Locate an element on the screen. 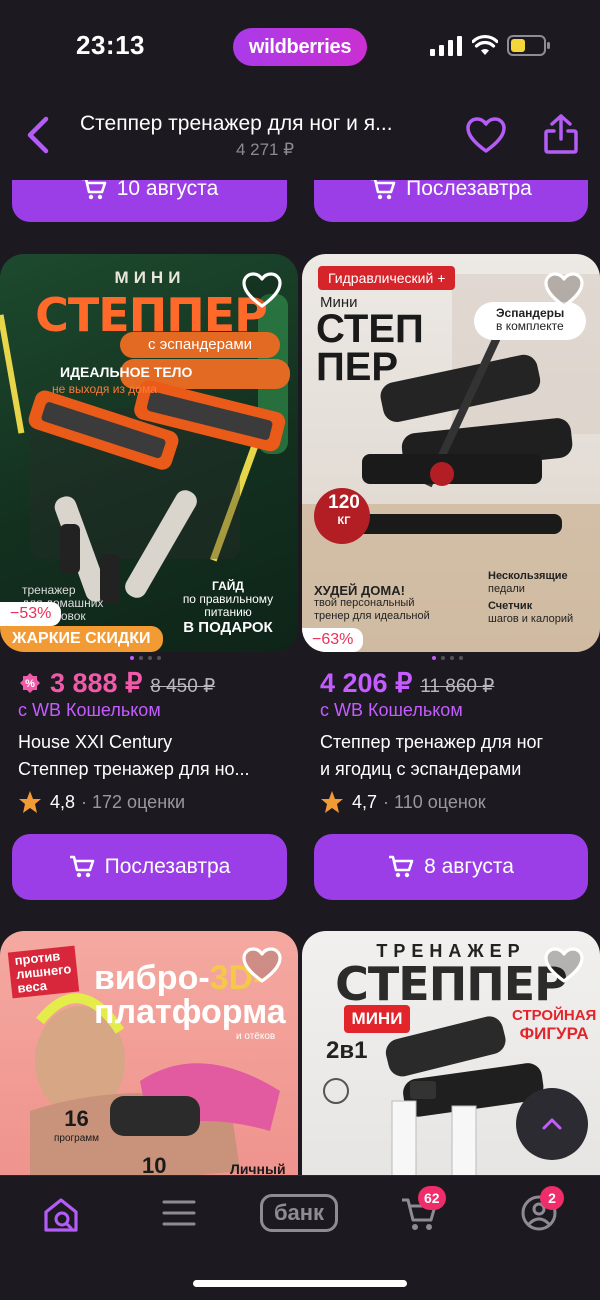  delivery-button-2: 8 августа is located at coordinates (451, 867).